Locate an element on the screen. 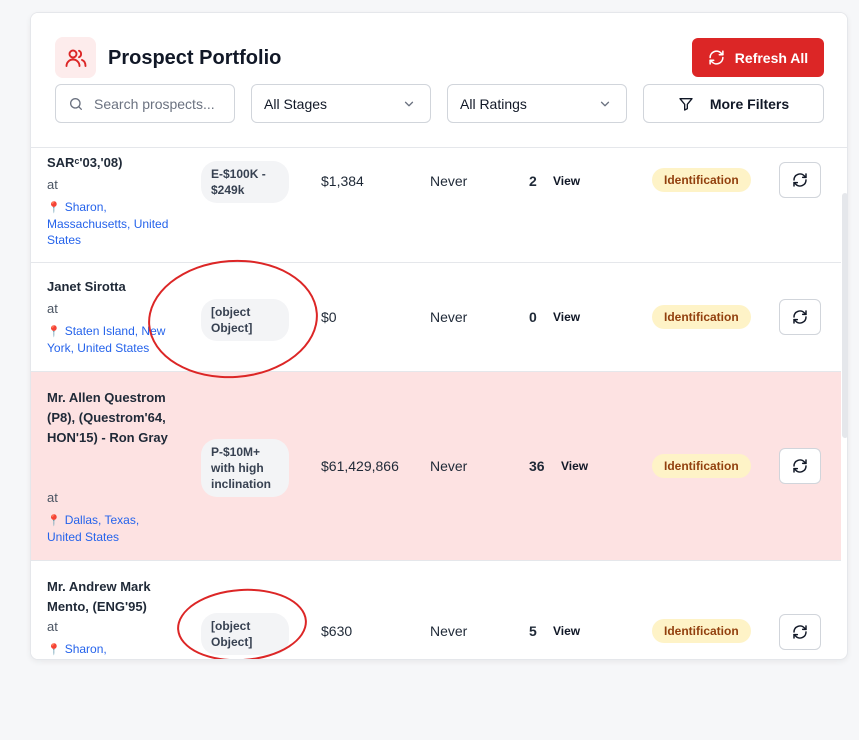 The image size is (859, 740). prospect-location: 📍 Staten Island, New York, United States is located at coordinates (112, 339).